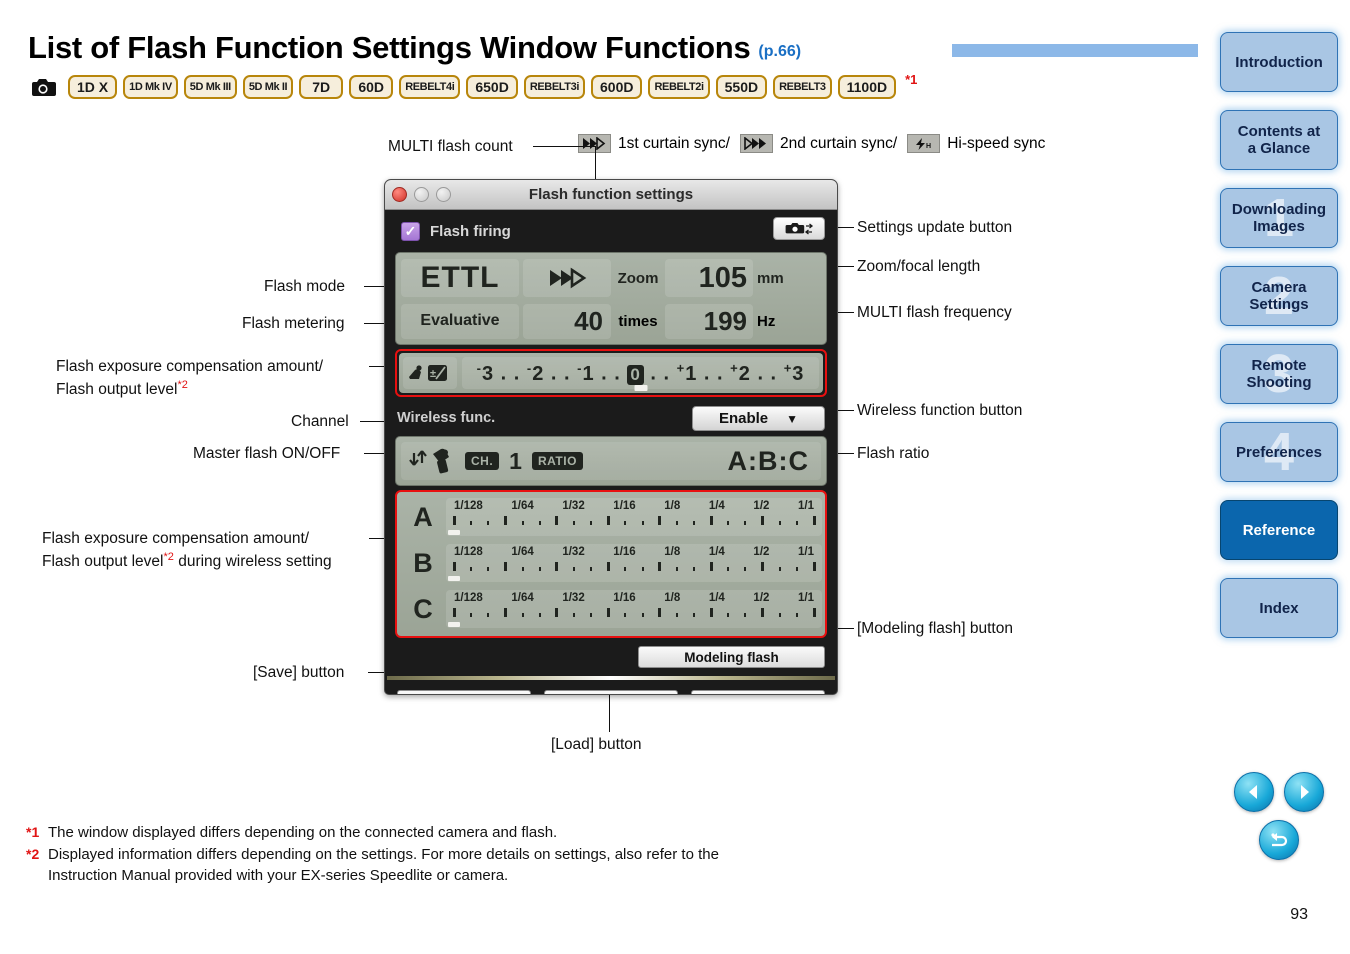 The width and height of the screenshot is (1350, 954). Describe the element at coordinates (567, 321) in the screenshot. I see `multi-flash-count-value: 40` at that location.